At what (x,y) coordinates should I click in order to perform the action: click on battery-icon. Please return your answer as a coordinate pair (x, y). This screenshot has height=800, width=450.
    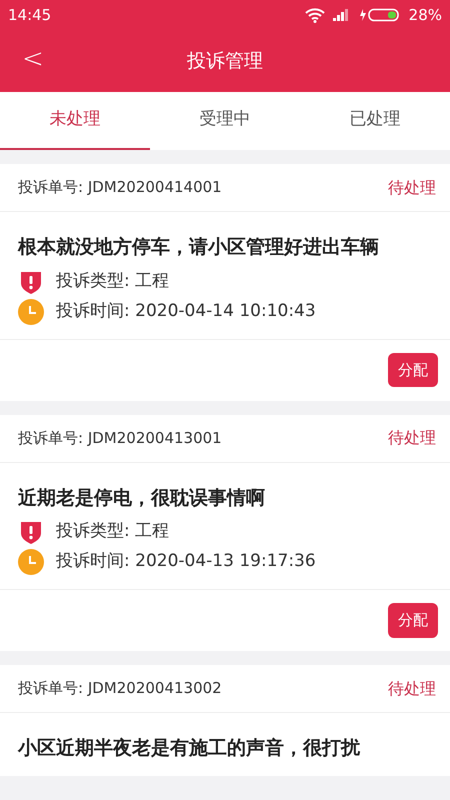
    Looking at the image, I should click on (379, 15).